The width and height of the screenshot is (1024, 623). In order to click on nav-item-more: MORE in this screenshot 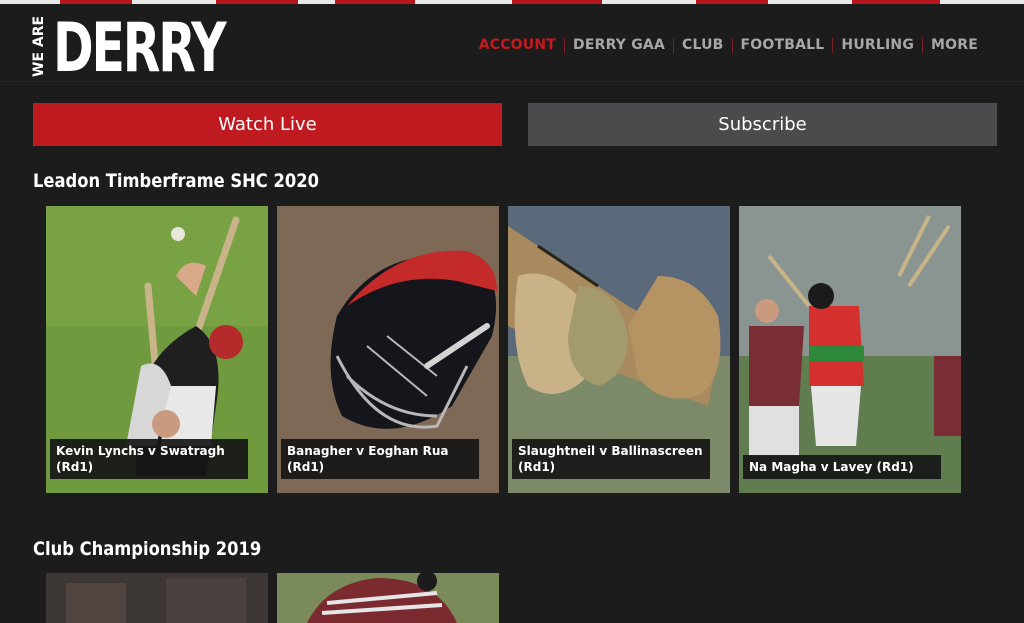, I will do `click(954, 45)`.